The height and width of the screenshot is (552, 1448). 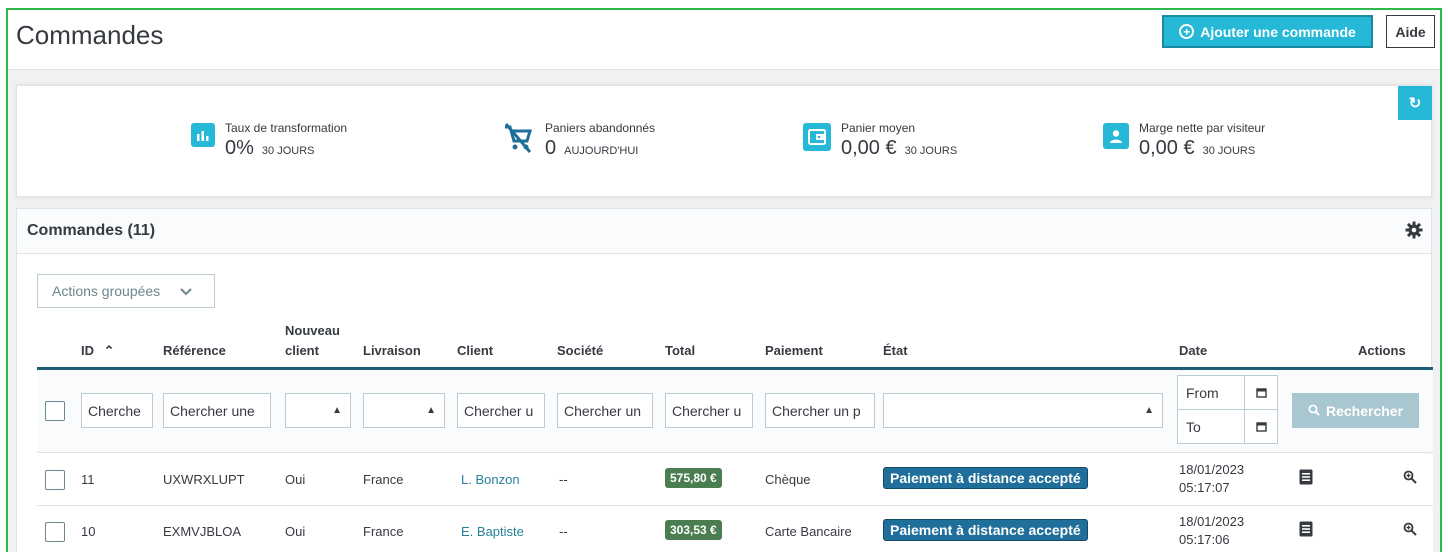 What do you see at coordinates (106, 291) in the screenshot?
I see `bulk-actions-label: Actions groupées` at bounding box center [106, 291].